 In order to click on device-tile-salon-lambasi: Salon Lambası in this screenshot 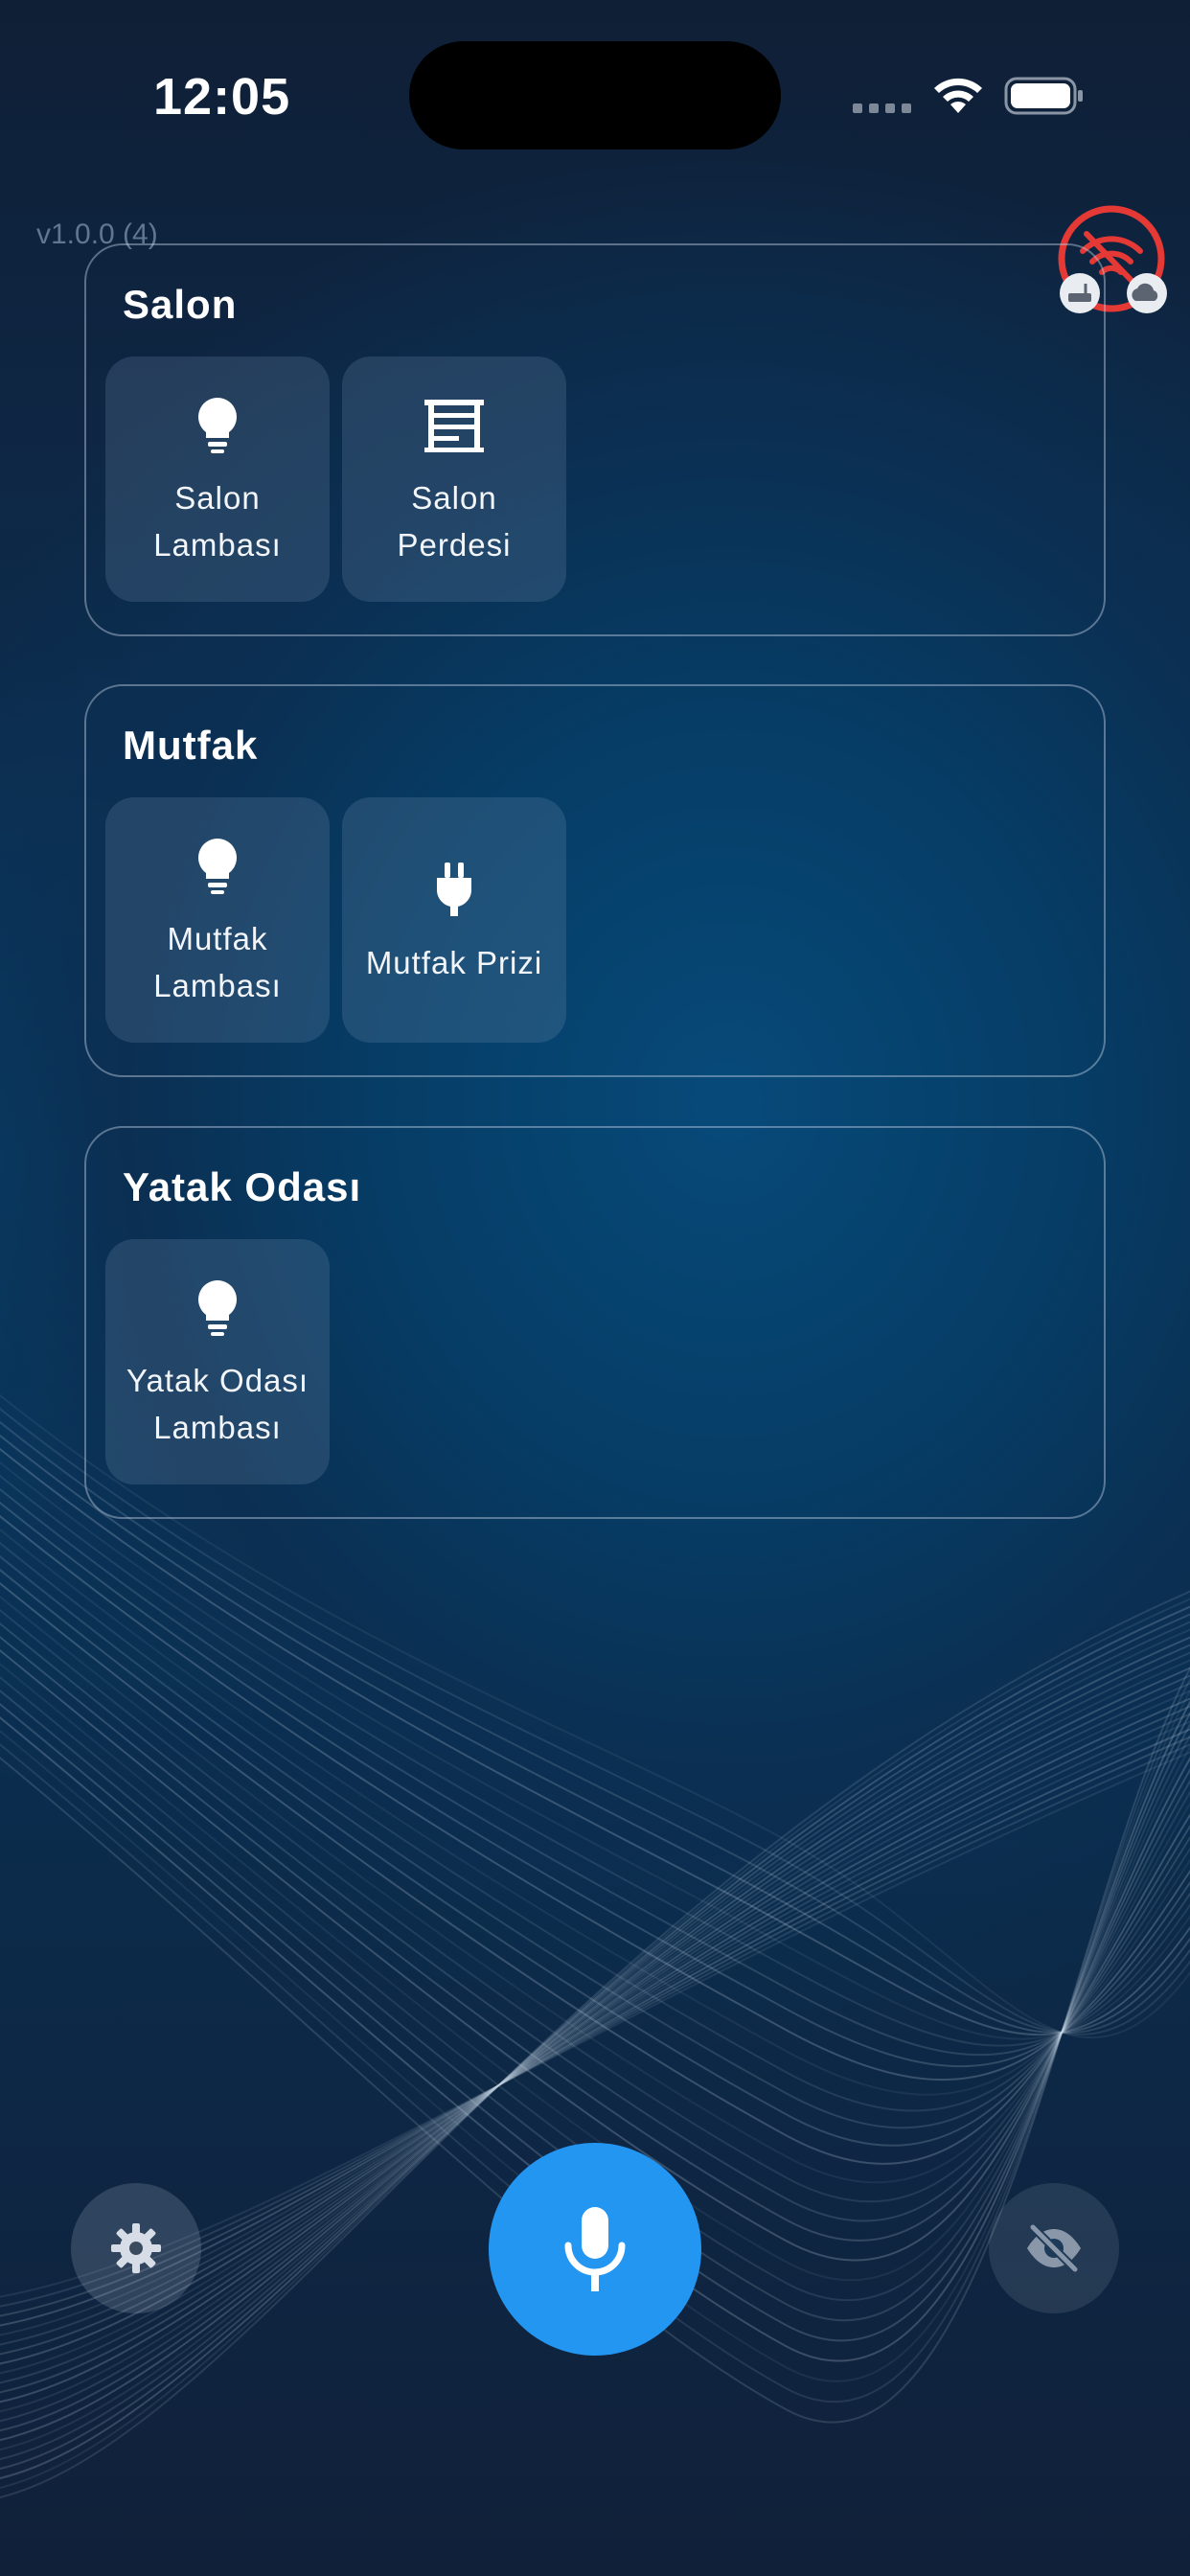, I will do `click(218, 479)`.